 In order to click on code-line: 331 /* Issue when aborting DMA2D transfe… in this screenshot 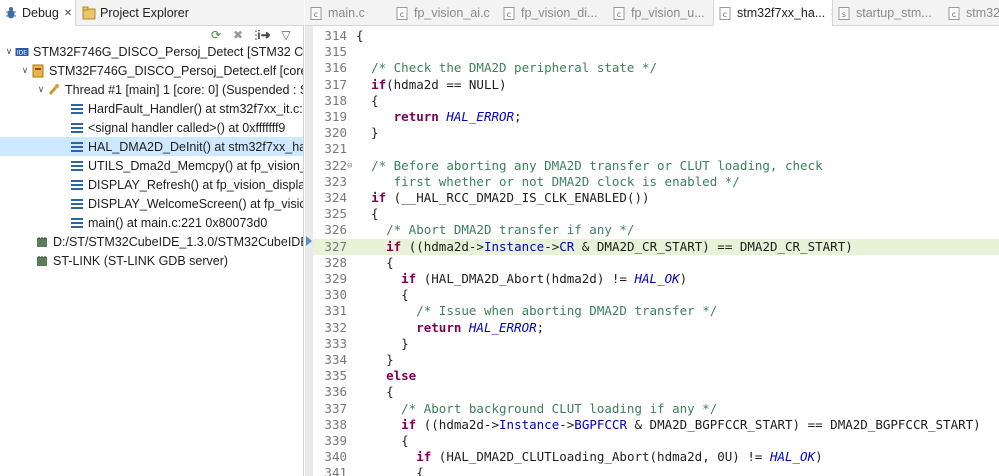, I will do `click(656, 311)`.